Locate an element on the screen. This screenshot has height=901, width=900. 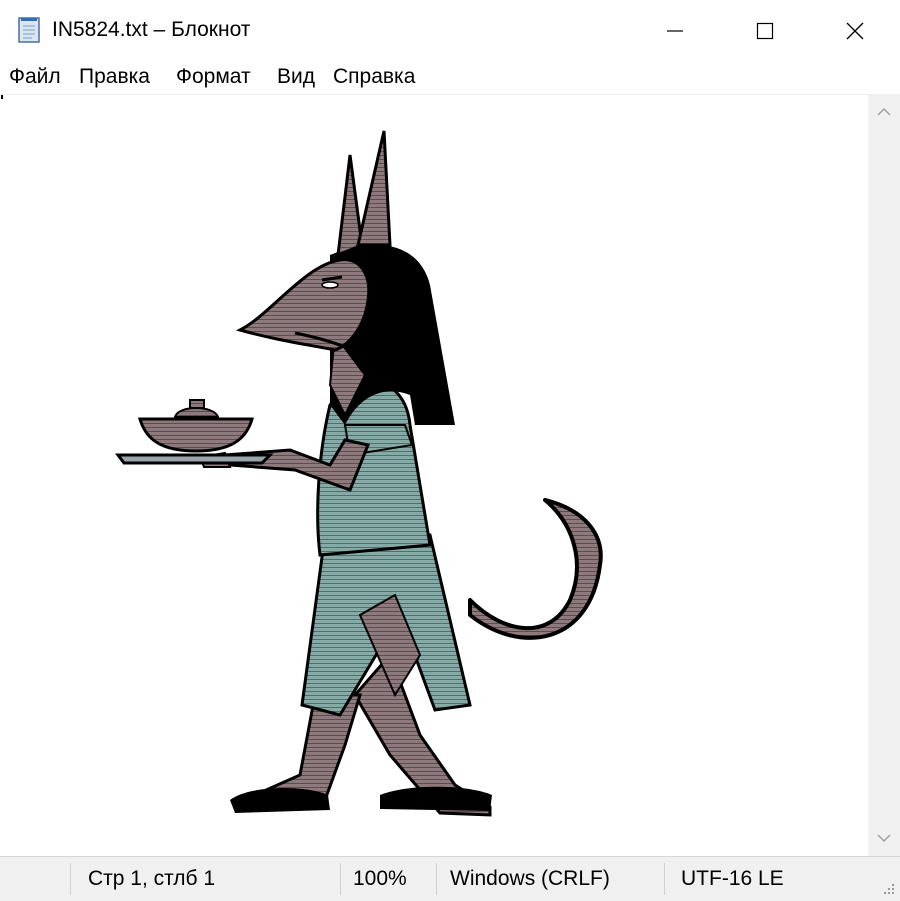
notepad-app-icon is located at coordinates (29, 30).